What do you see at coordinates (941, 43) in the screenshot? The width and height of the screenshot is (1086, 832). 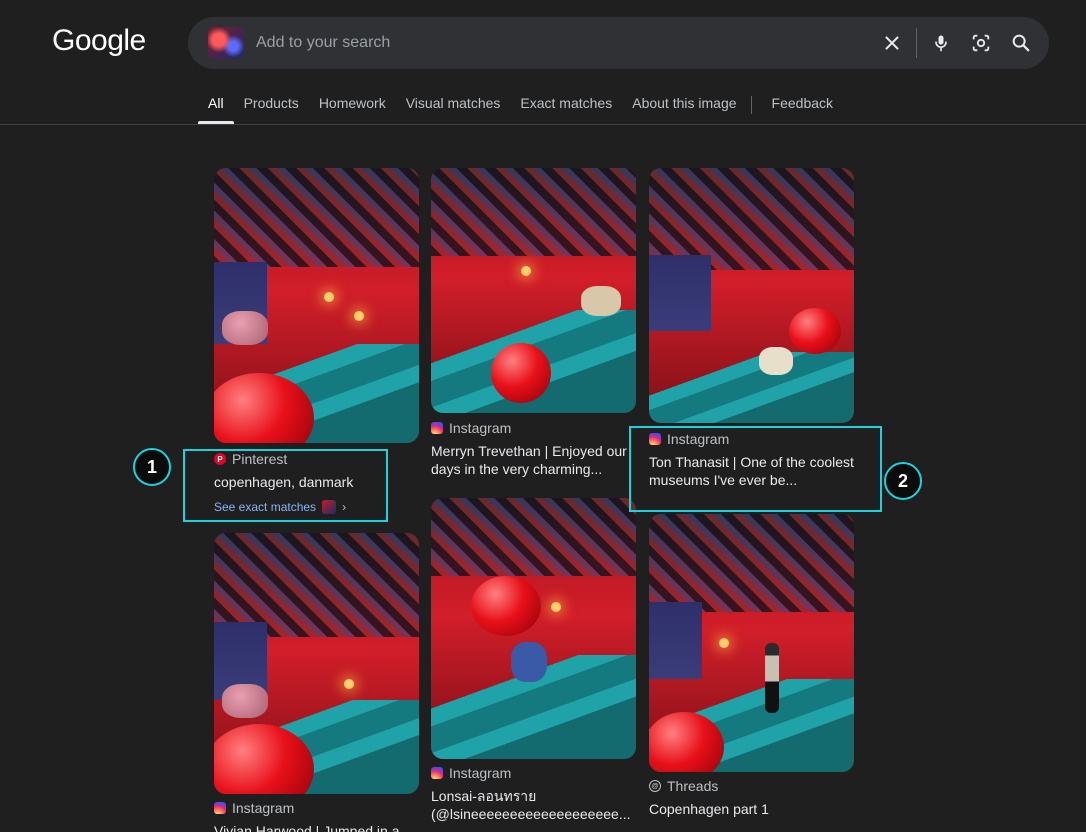 I see `microphone-icon` at bounding box center [941, 43].